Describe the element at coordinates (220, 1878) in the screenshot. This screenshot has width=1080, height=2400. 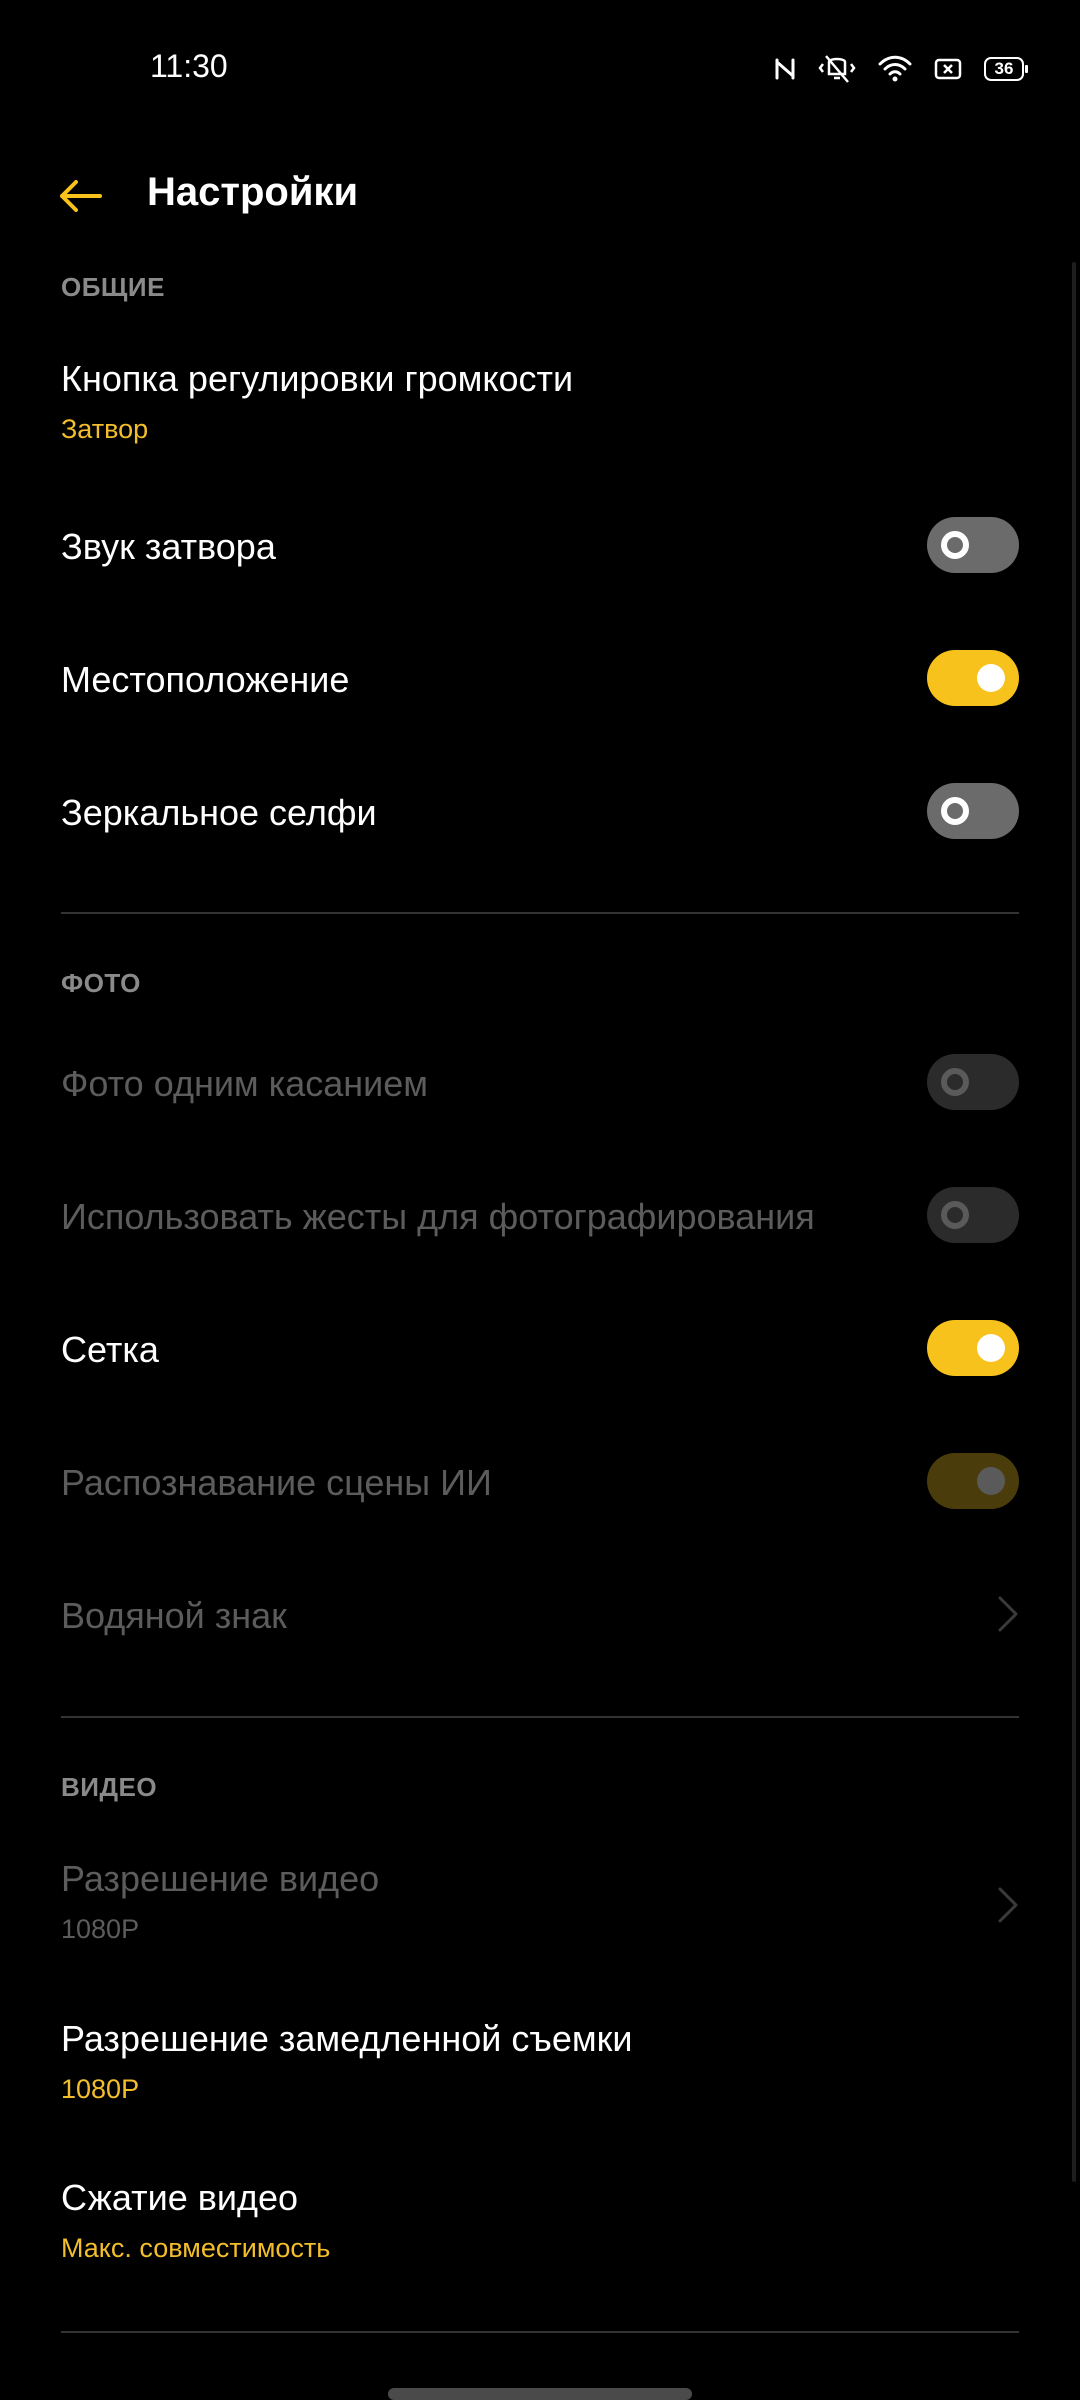
I see `setting-title: Разрешение видео` at that location.